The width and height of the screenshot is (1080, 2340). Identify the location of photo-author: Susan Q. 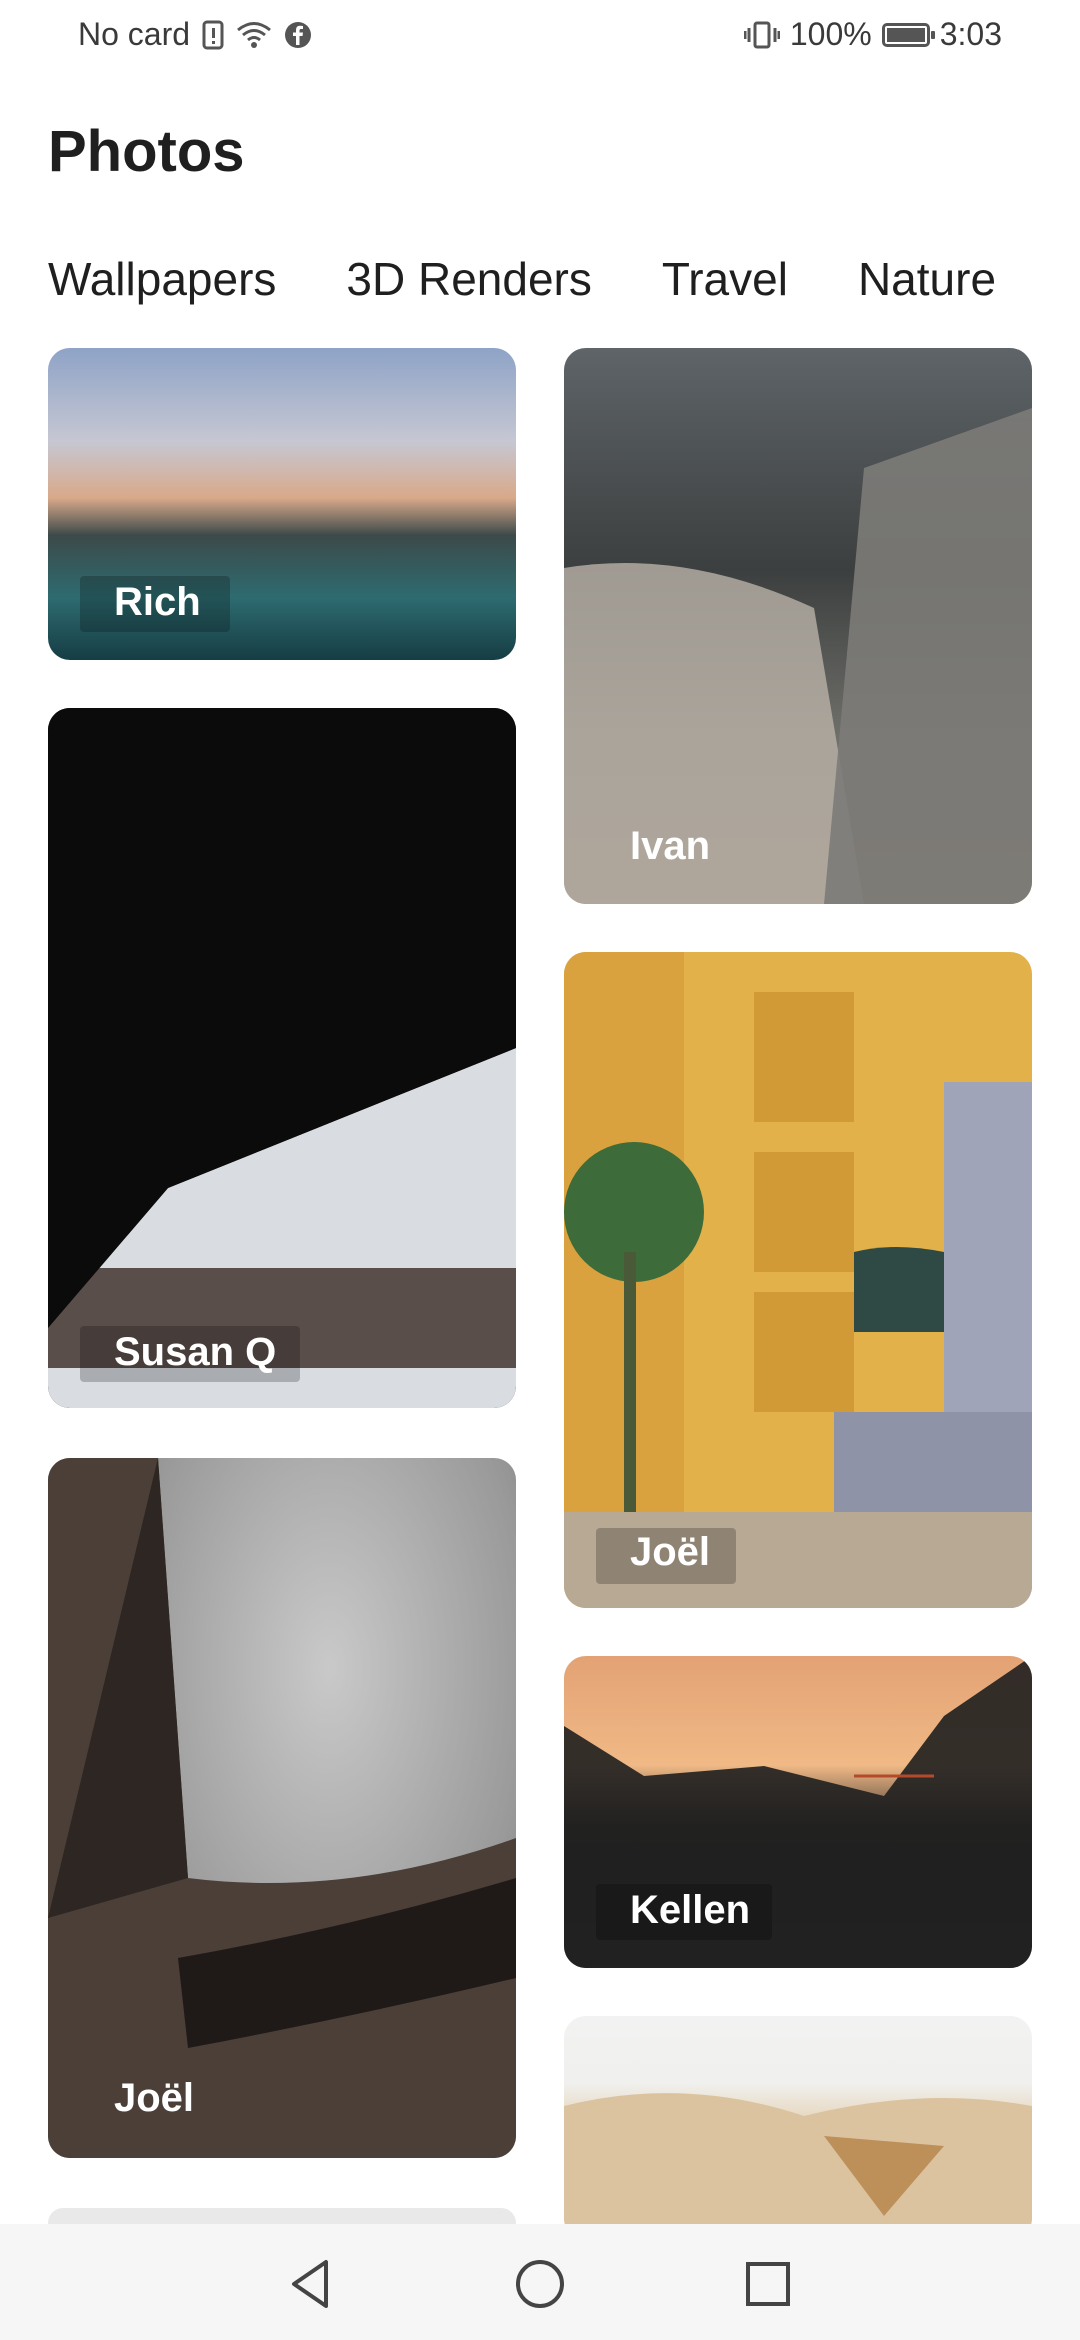
(195, 1352).